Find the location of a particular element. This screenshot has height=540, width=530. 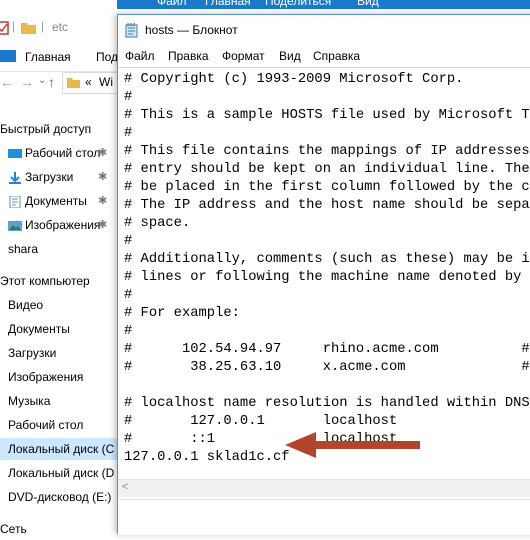

notepad-bottom-area is located at coordinates (324, 517).